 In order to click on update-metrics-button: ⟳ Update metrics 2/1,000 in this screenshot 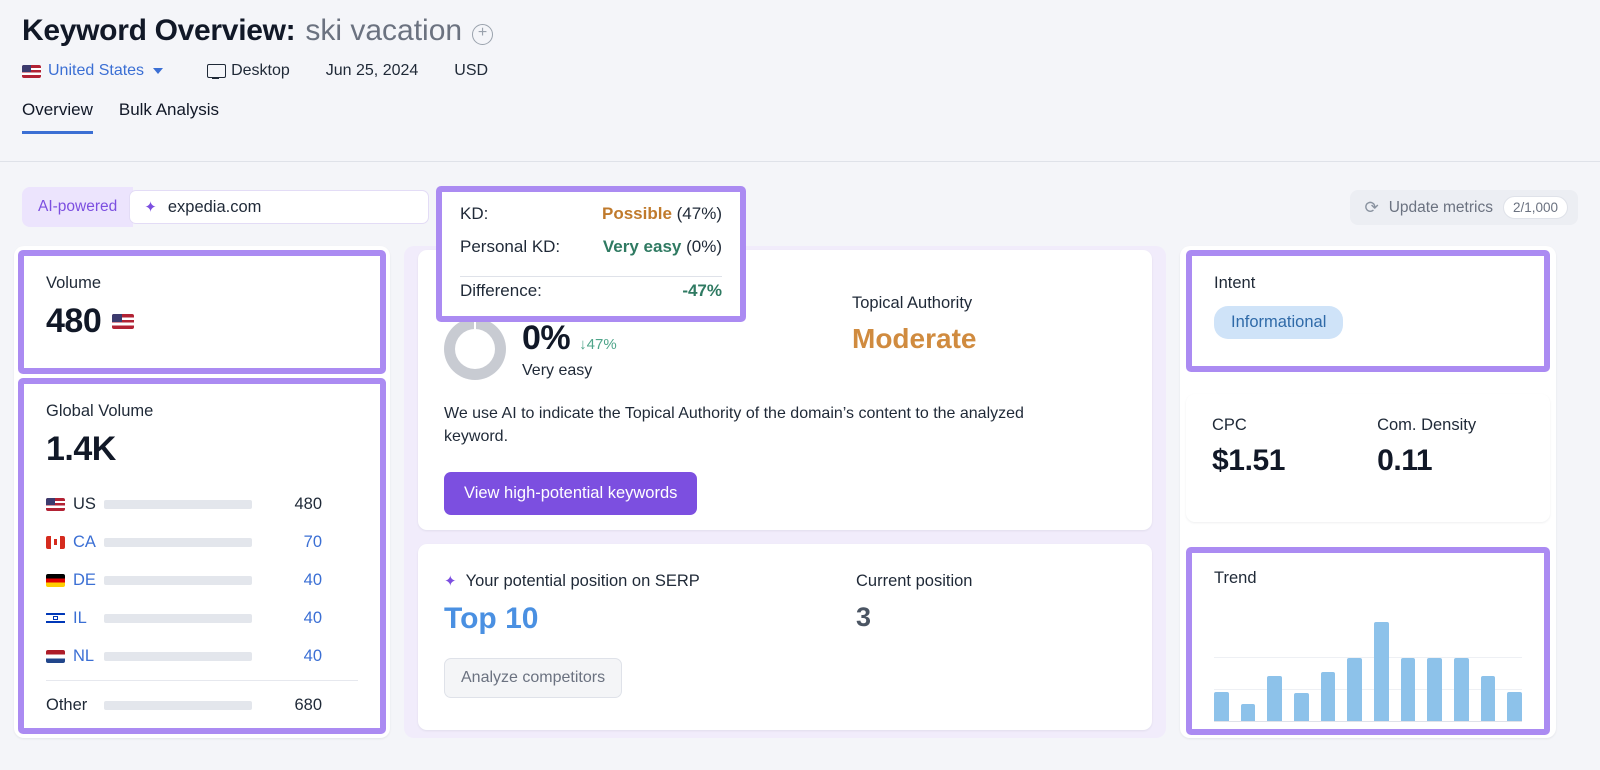, I will do `click(1464, 207)`.